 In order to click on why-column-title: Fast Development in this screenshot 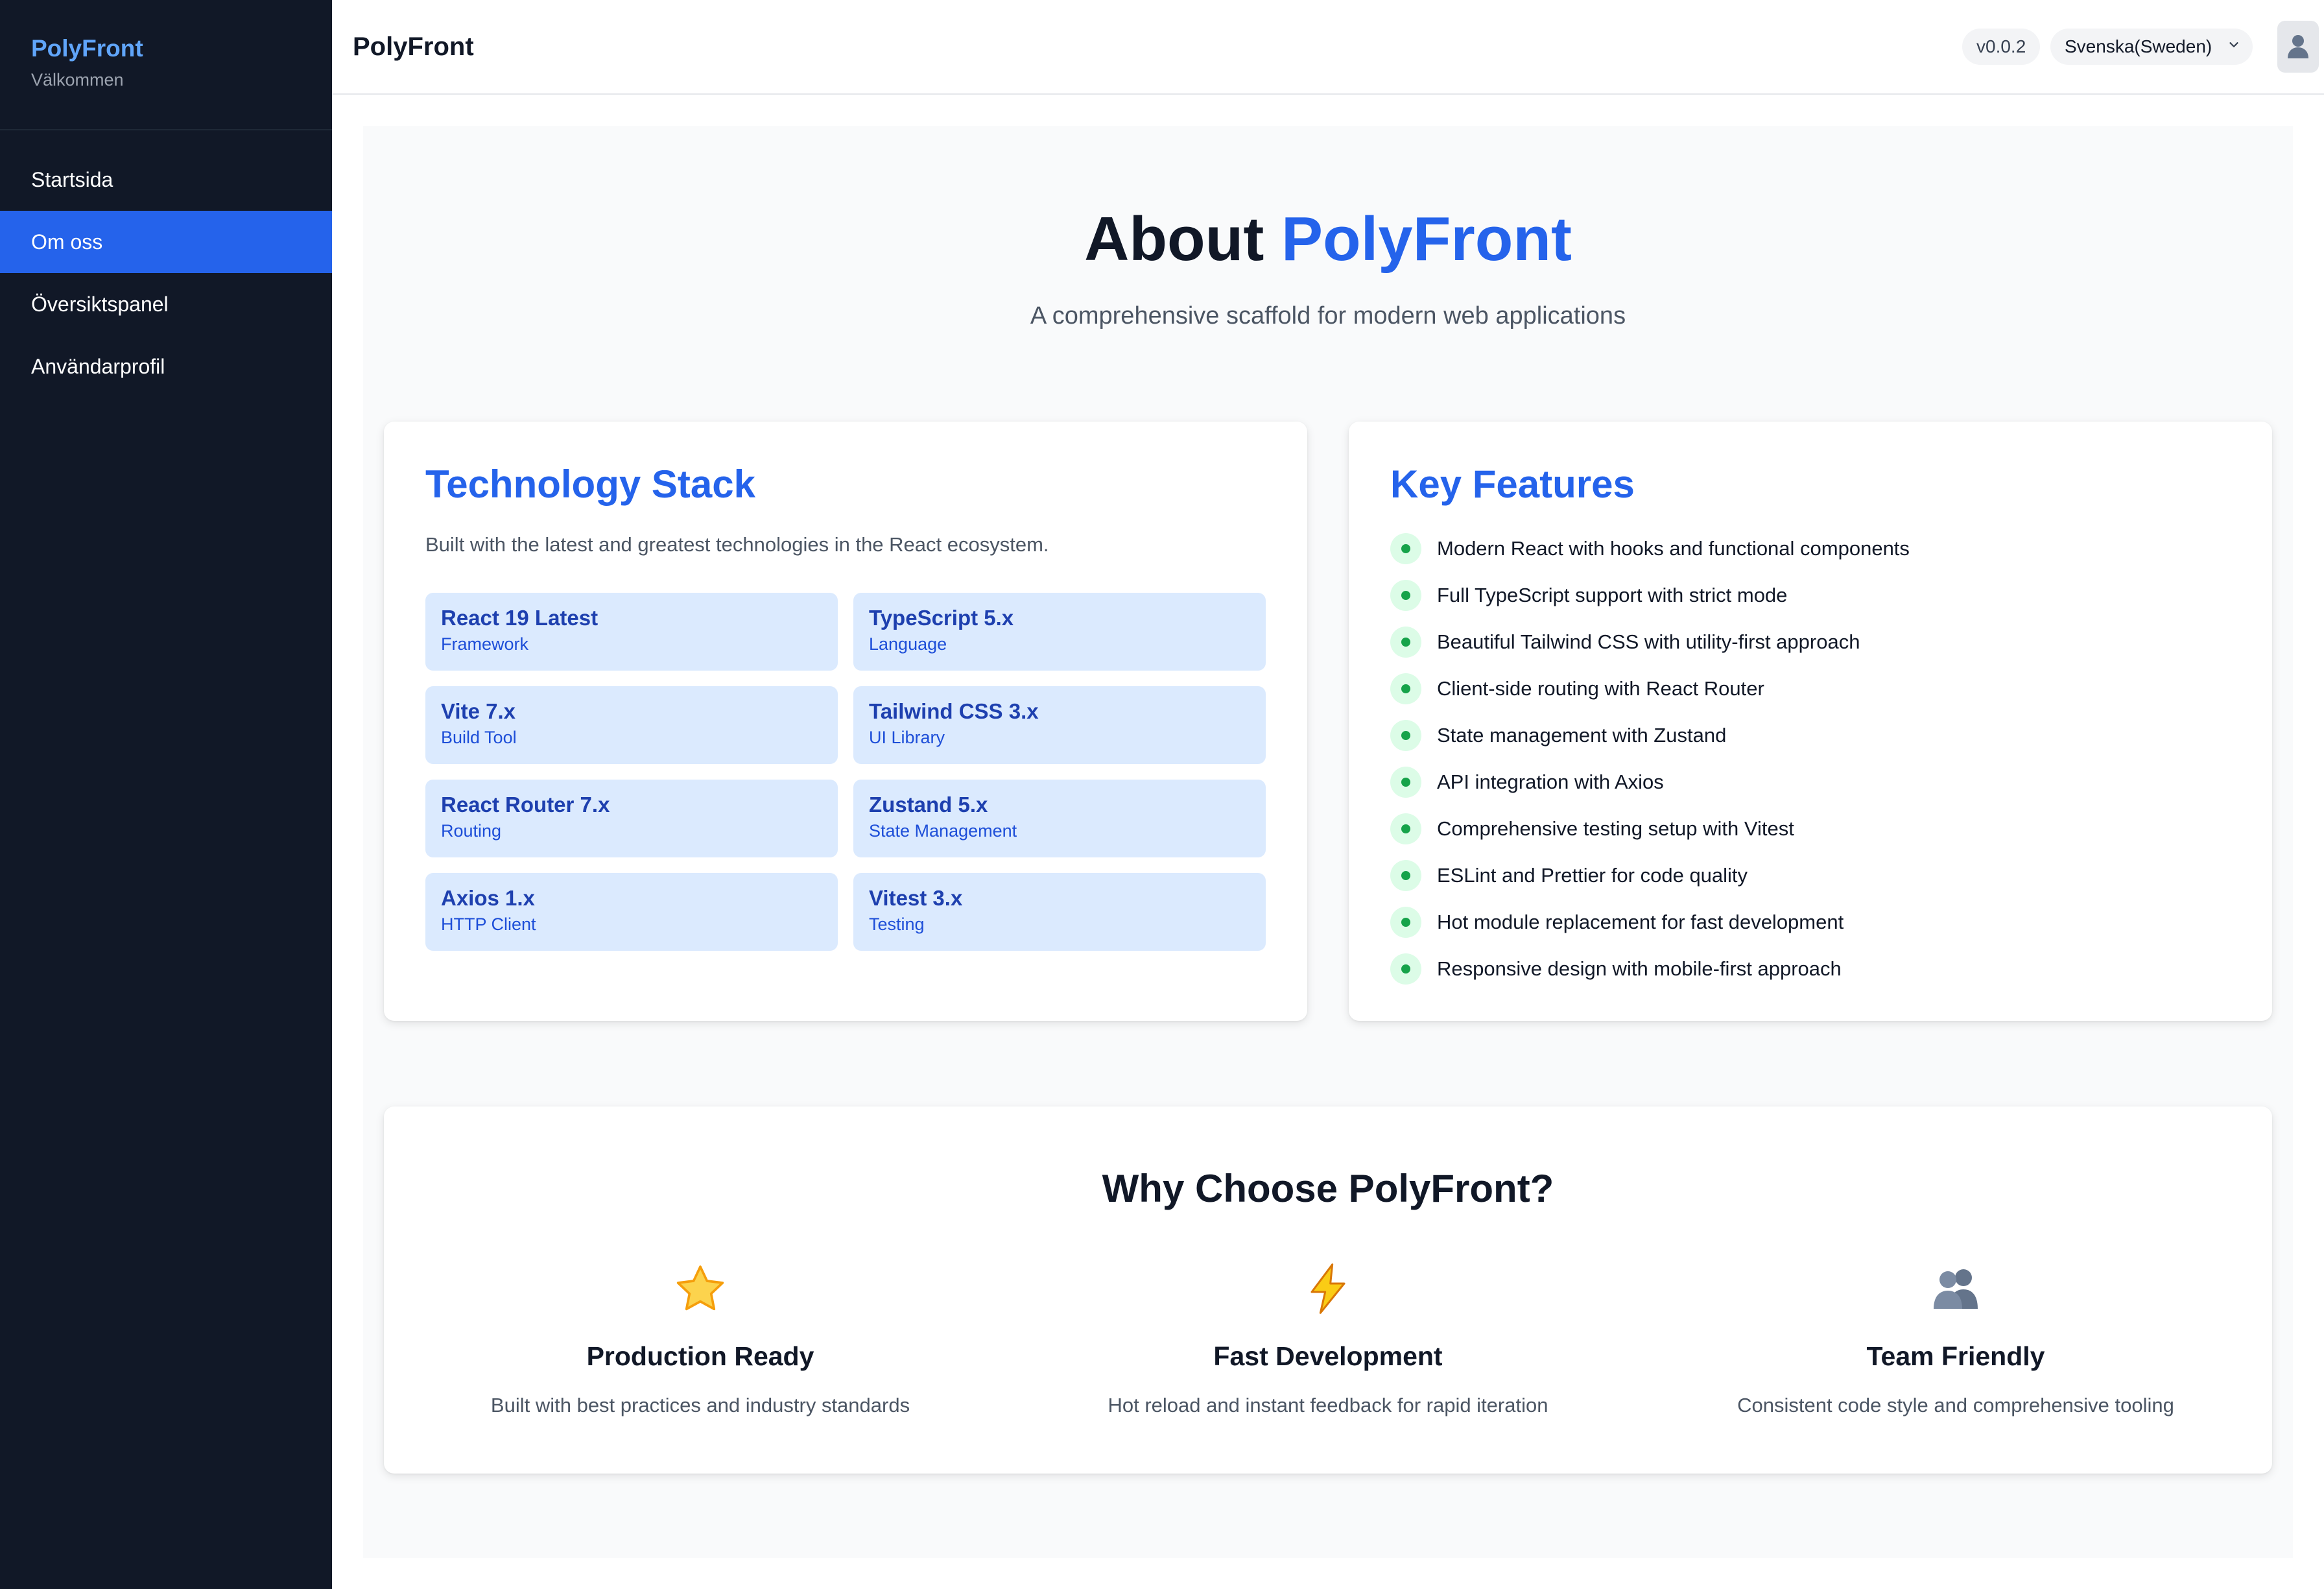, I will do `click(1328, 1356)`.